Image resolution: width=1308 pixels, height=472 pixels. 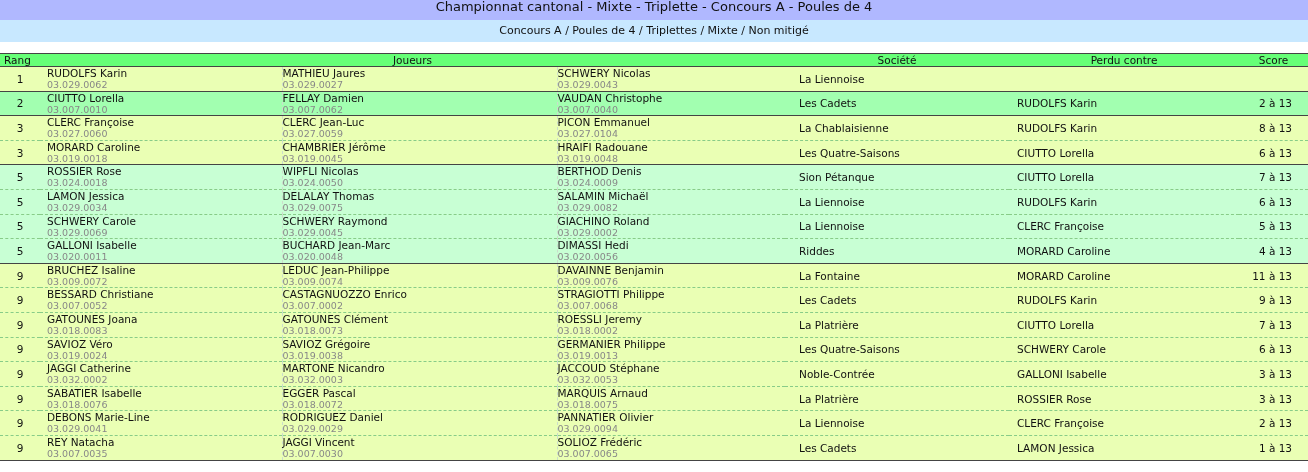 I want to click on licence-number: 03.018.0075, so click(x=587, y=404).